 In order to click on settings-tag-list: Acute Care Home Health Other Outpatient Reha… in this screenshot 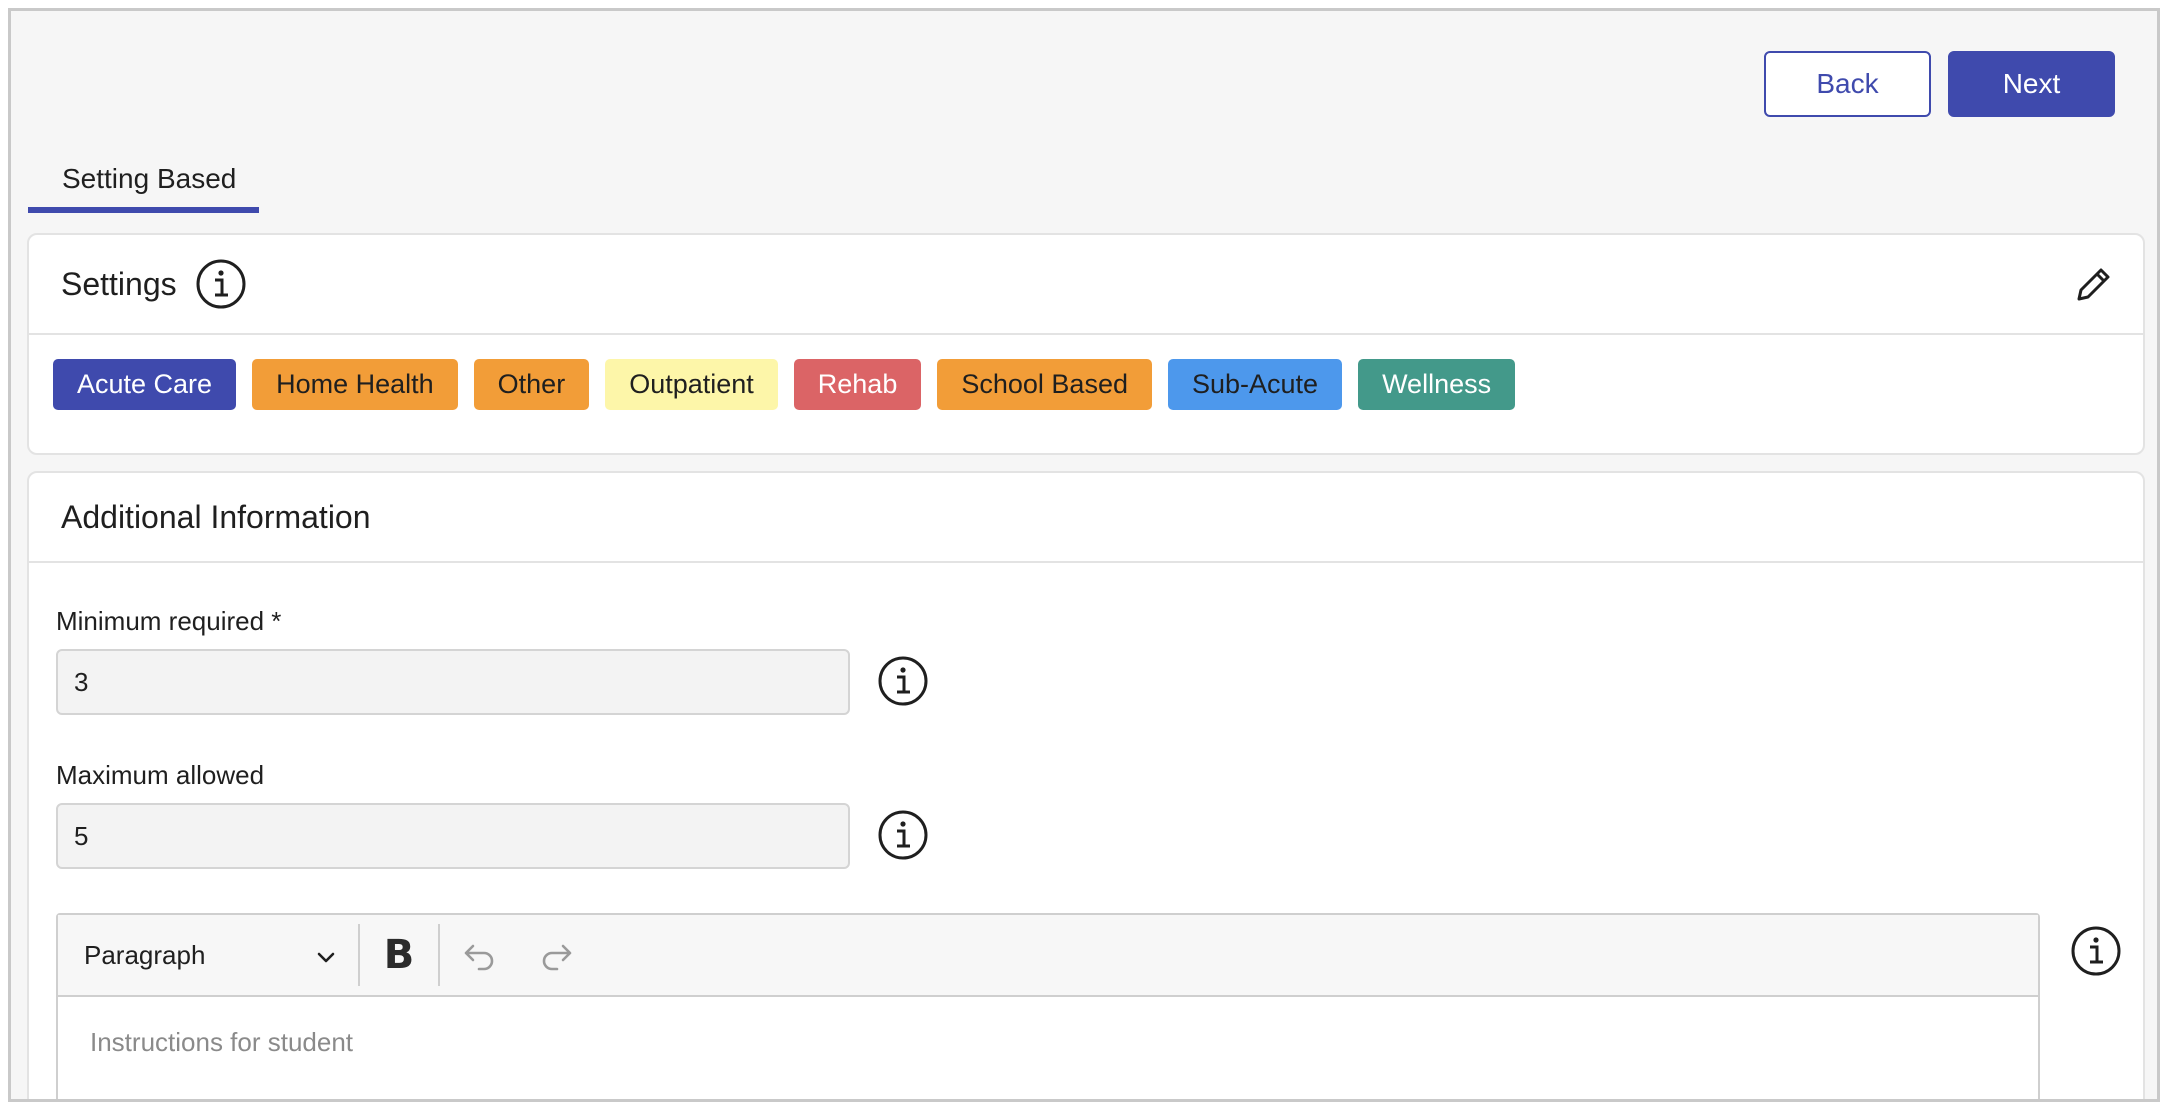, I will do `click(1086, 372)`.